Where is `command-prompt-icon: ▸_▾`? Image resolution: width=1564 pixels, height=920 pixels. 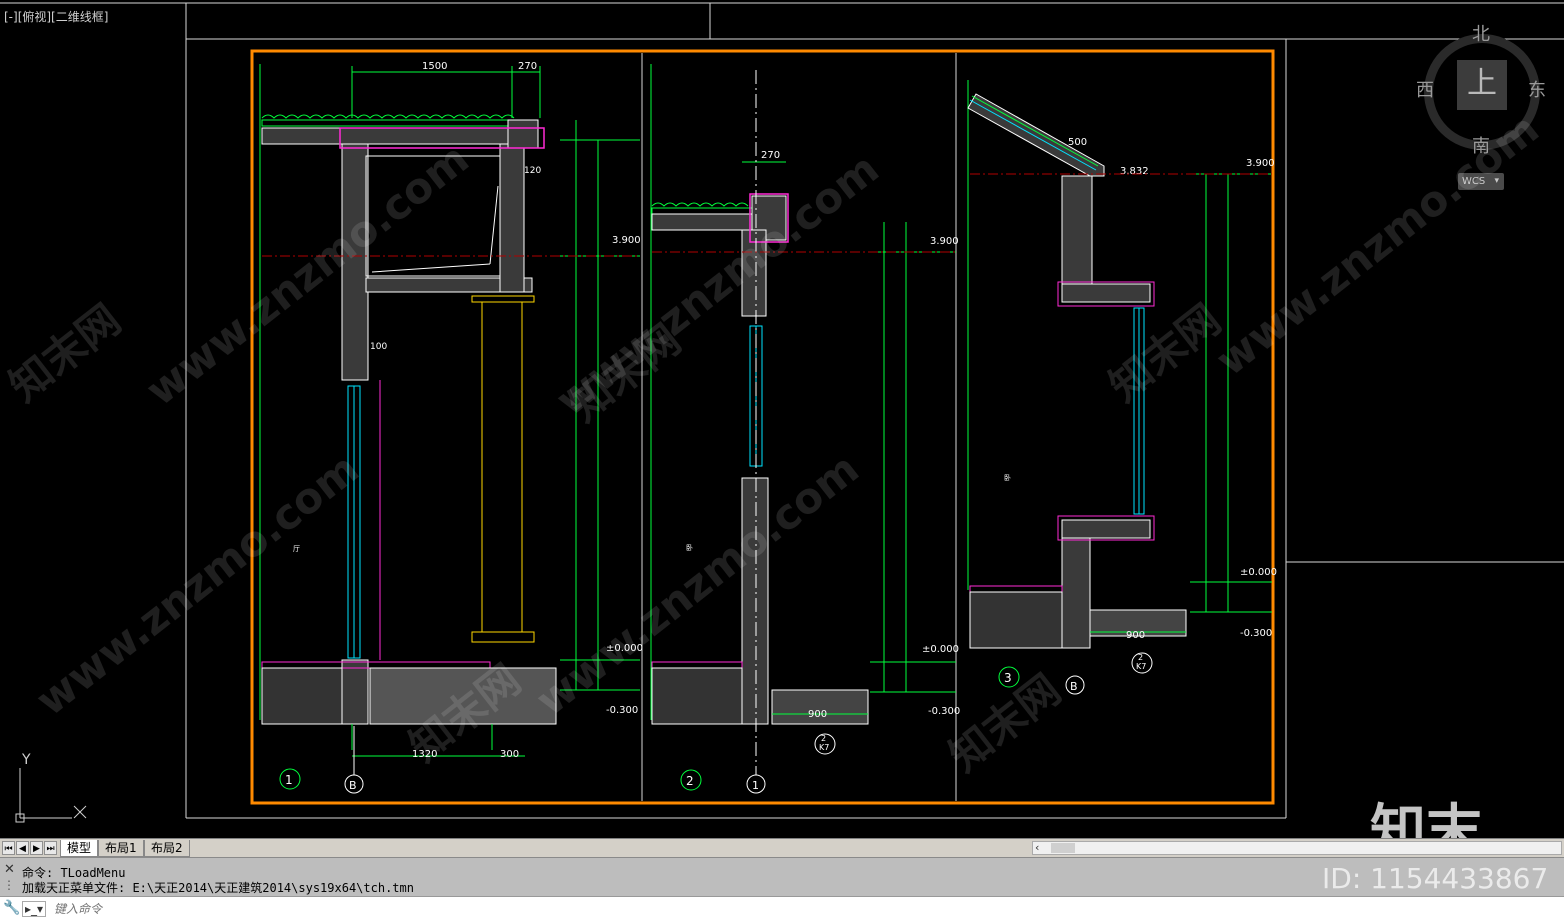 command-prompt-icon: ▸_▾ is located at coordinates (34, 909).